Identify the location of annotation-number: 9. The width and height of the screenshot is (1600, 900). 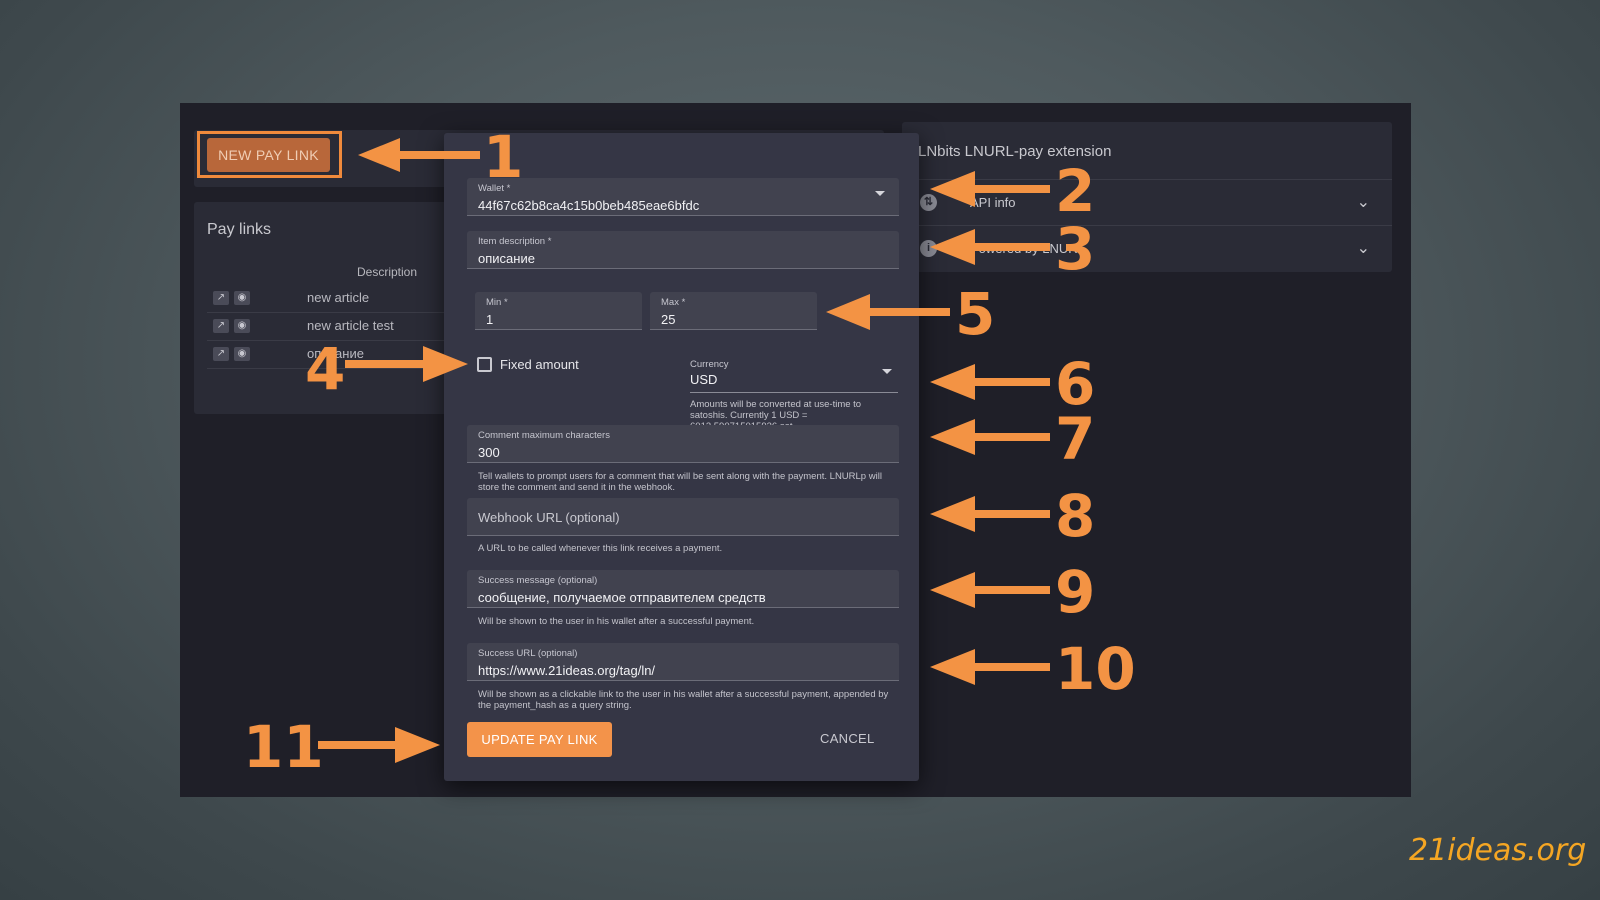
(1075, 592).